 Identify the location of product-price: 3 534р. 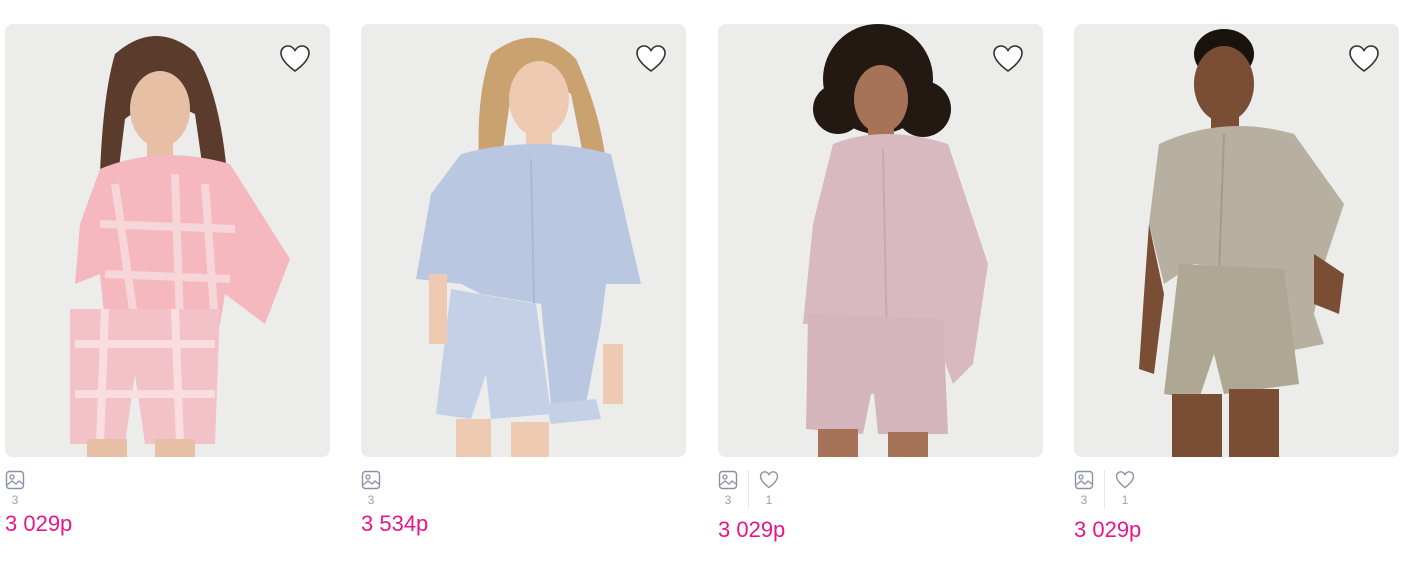
(395, 523).